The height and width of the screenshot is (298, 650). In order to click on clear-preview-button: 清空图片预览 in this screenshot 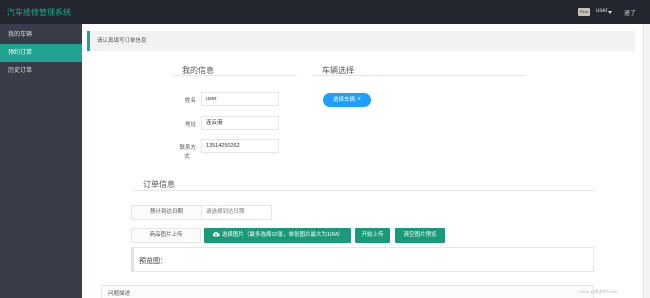, I will do `click(420, 235)`.